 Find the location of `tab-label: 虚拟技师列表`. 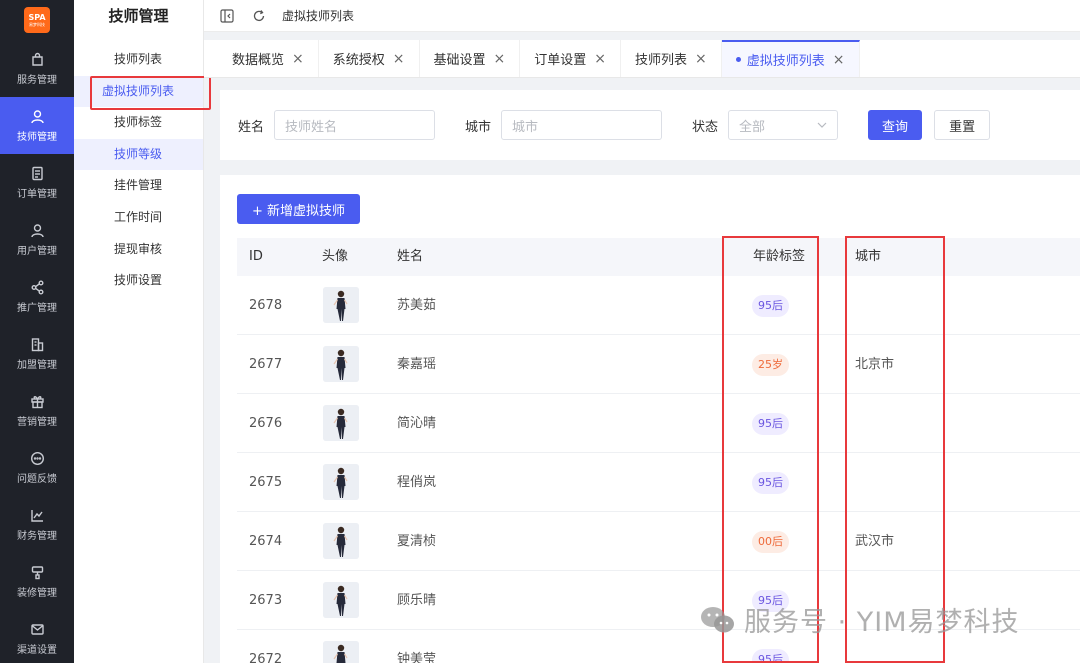

tab-label: 虚拟技师列表 is located at coordinates (785, 61).